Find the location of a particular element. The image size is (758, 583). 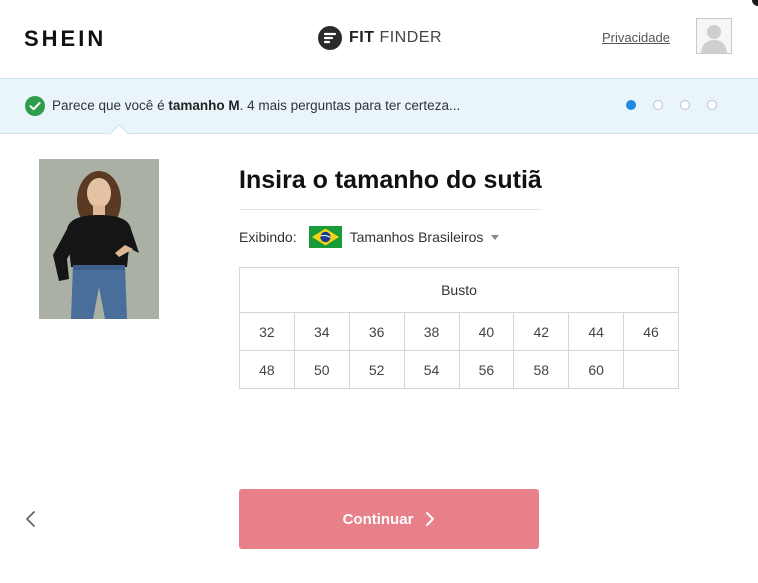

header: SHEIN FIT FINDER Privacidade is located at coordinates (379, 39).